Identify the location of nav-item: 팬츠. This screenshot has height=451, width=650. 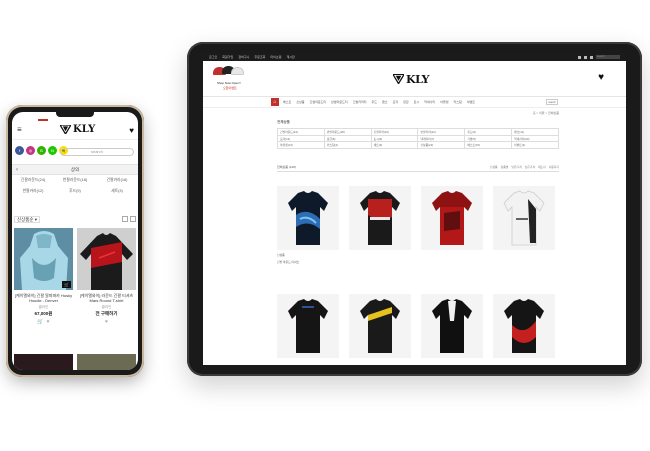
(385, 102).